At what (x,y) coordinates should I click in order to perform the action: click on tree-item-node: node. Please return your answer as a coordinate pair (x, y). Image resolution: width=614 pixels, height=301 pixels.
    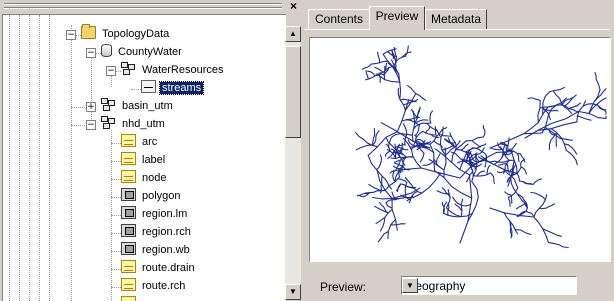
    Looking at the image, I should click on (144, 178).